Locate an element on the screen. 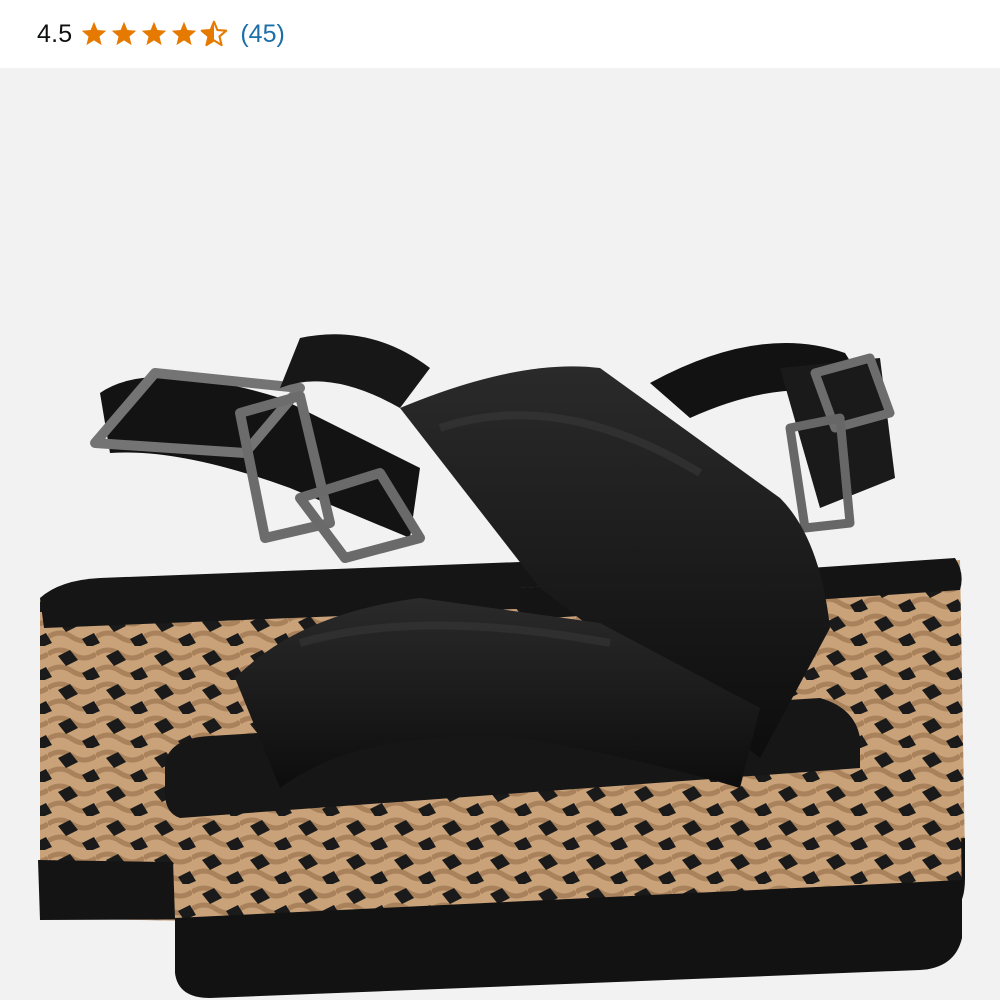  review-count-link: (45) is located at coordinates (262, 34).